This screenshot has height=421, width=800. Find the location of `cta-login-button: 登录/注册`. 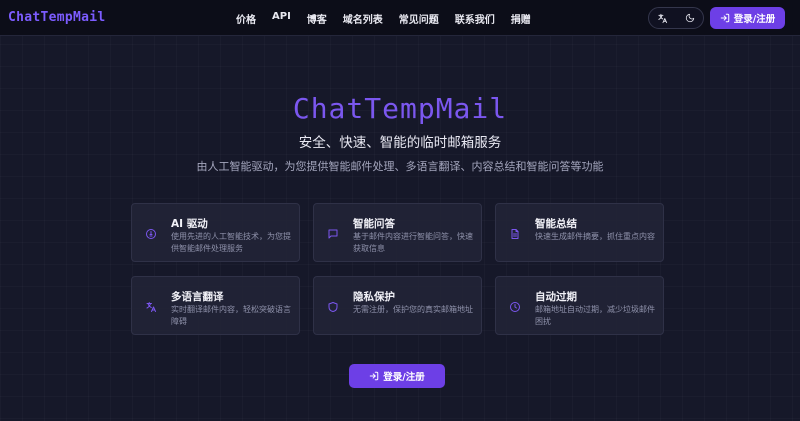

cta-login-button: 登录/注册 is located at coordinates (397, 376).